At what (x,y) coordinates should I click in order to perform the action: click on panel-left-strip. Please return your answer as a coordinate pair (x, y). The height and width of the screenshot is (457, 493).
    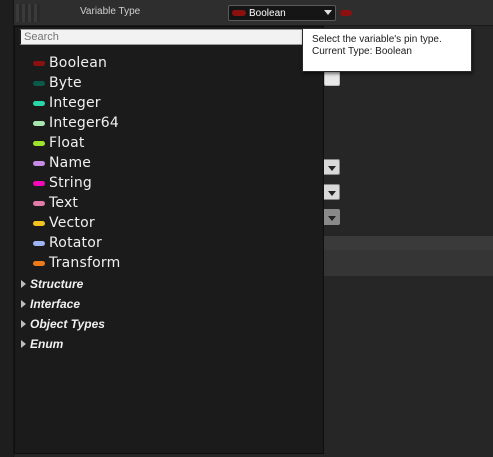
    Looking at the image, I should click on (7, 228).